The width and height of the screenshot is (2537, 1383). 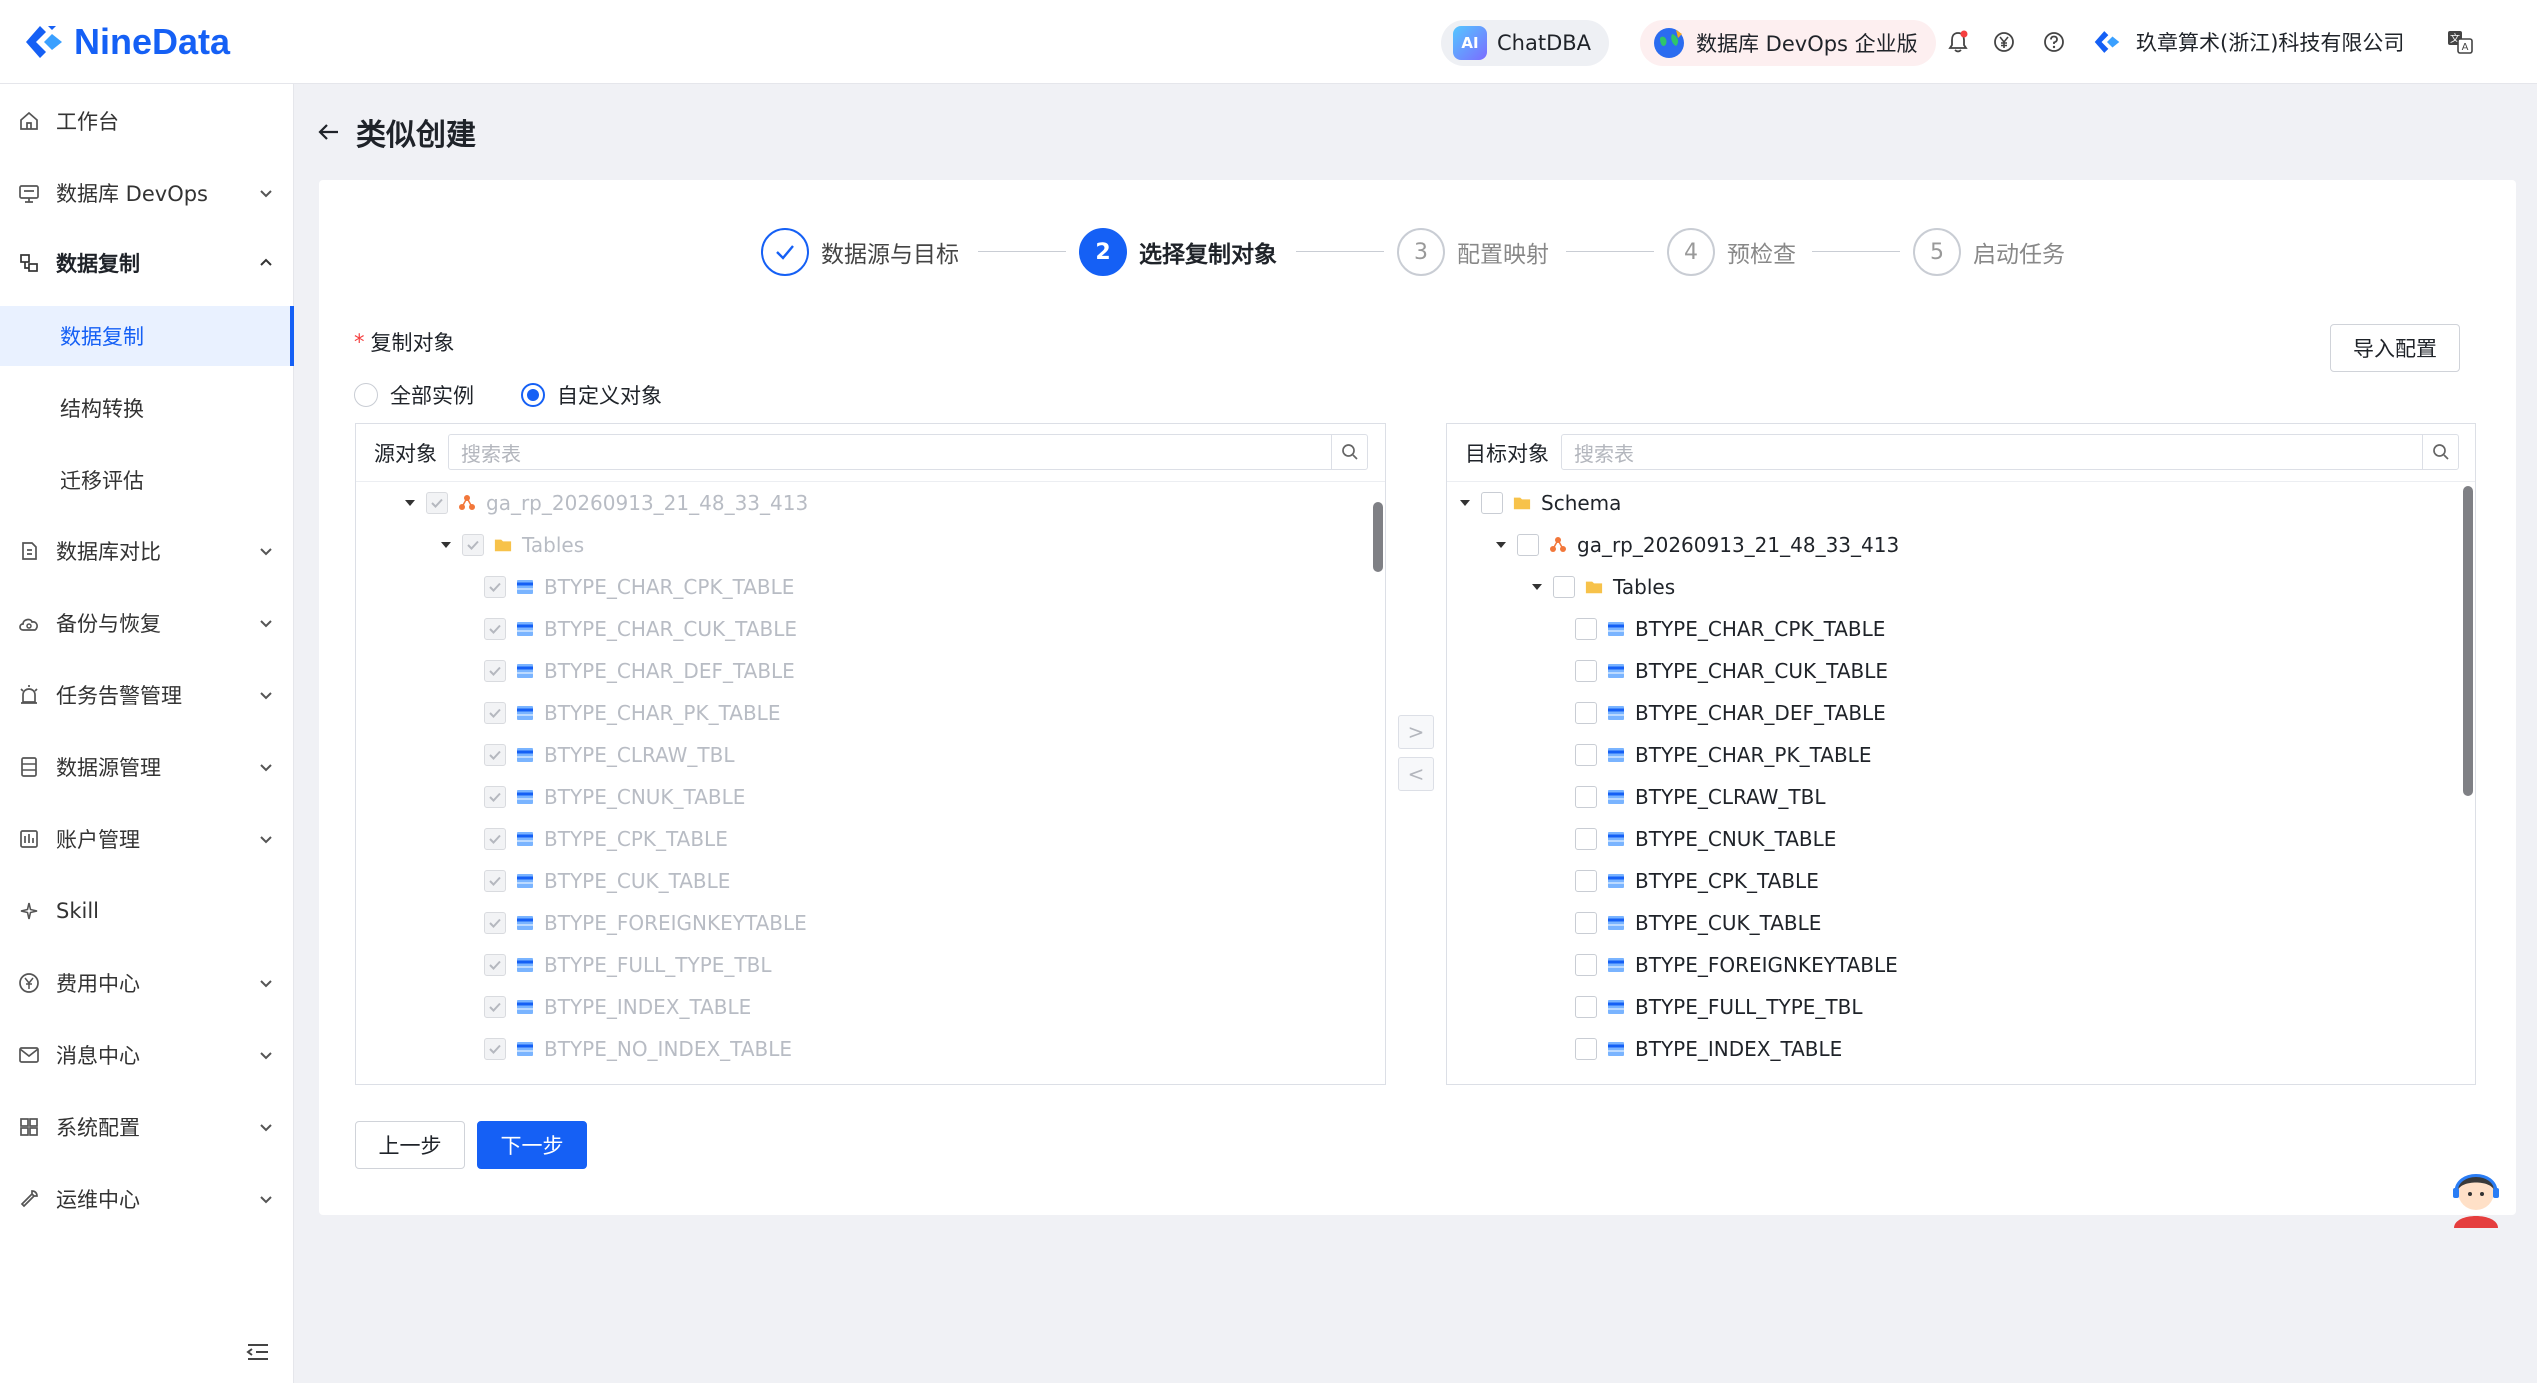 What do you see at coordinates (147, 193) in the screenshot?
I see `sidebar-item-devops: 数据库 DevOps` at bounding box center [147, 193].